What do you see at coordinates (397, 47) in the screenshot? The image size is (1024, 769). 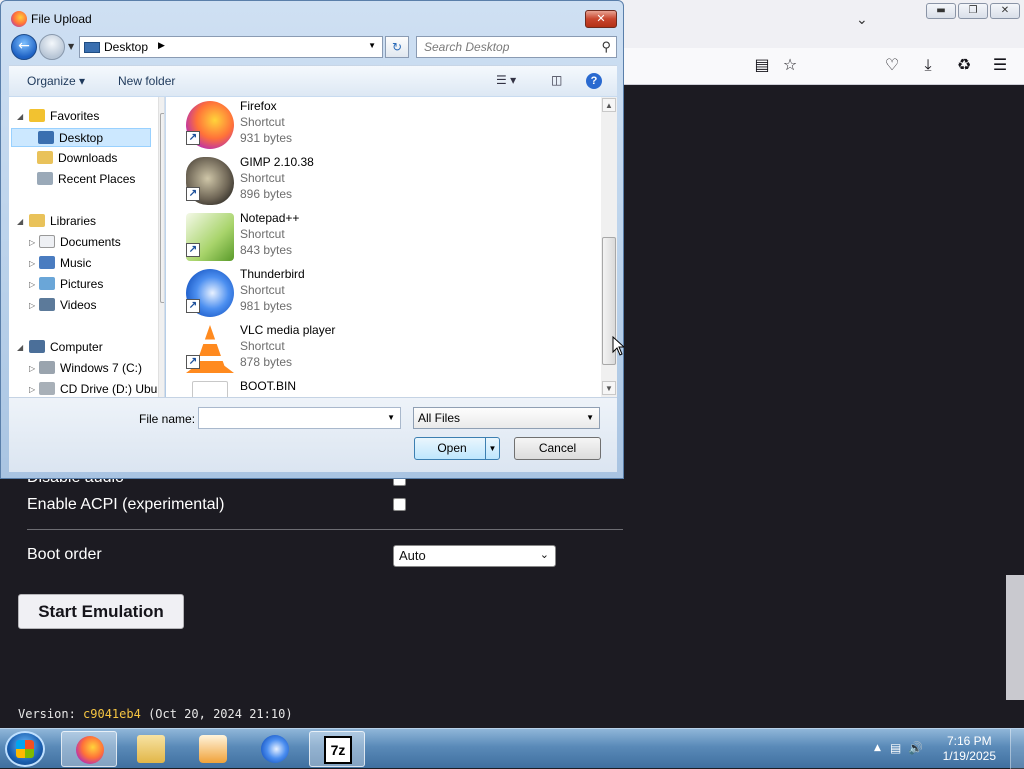 I see `refresh-button: ↻` at bounding box center [397, 47].